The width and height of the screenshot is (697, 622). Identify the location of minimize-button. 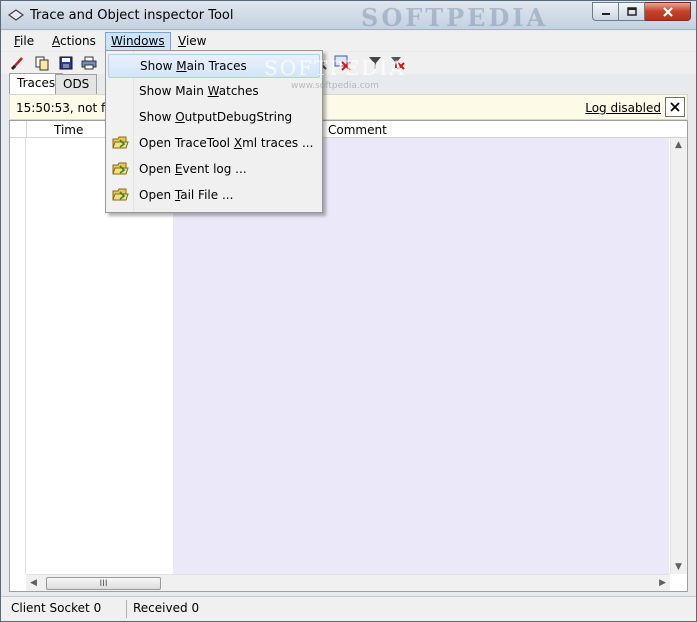
(605, 11).